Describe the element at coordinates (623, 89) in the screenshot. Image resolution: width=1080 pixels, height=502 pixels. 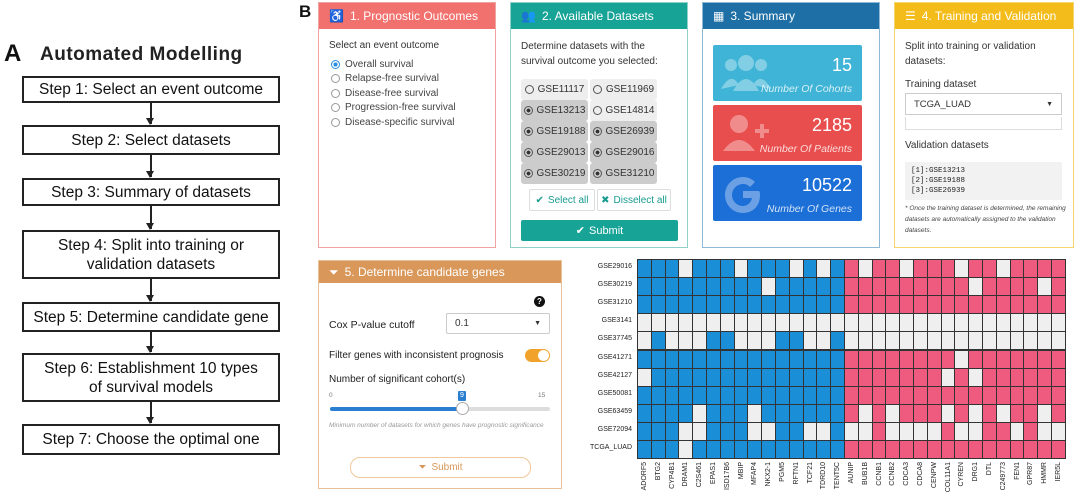
I see `dataset-chip: GSE11969` at that location.